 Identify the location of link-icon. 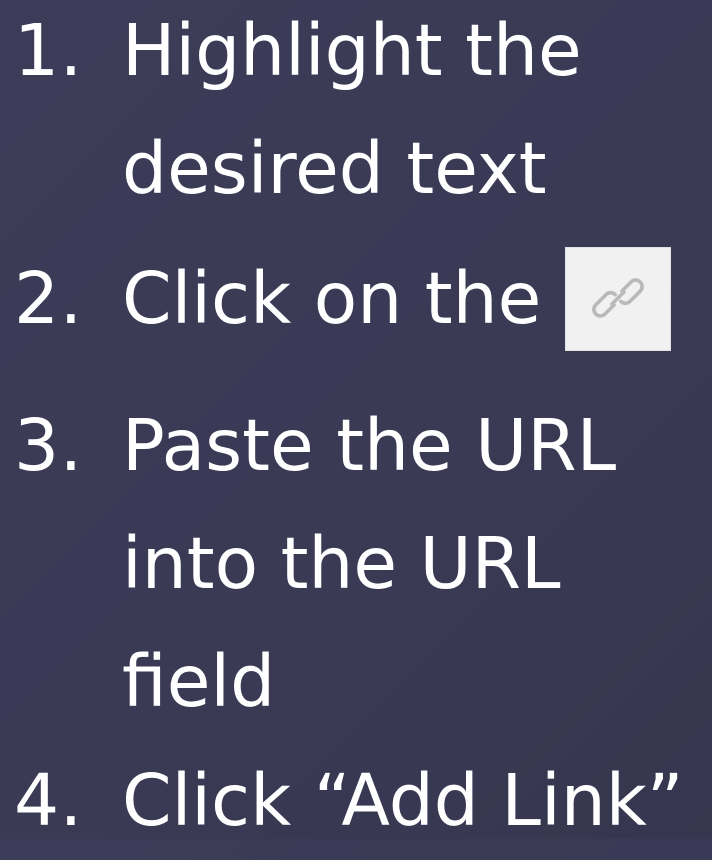
(618, 299).